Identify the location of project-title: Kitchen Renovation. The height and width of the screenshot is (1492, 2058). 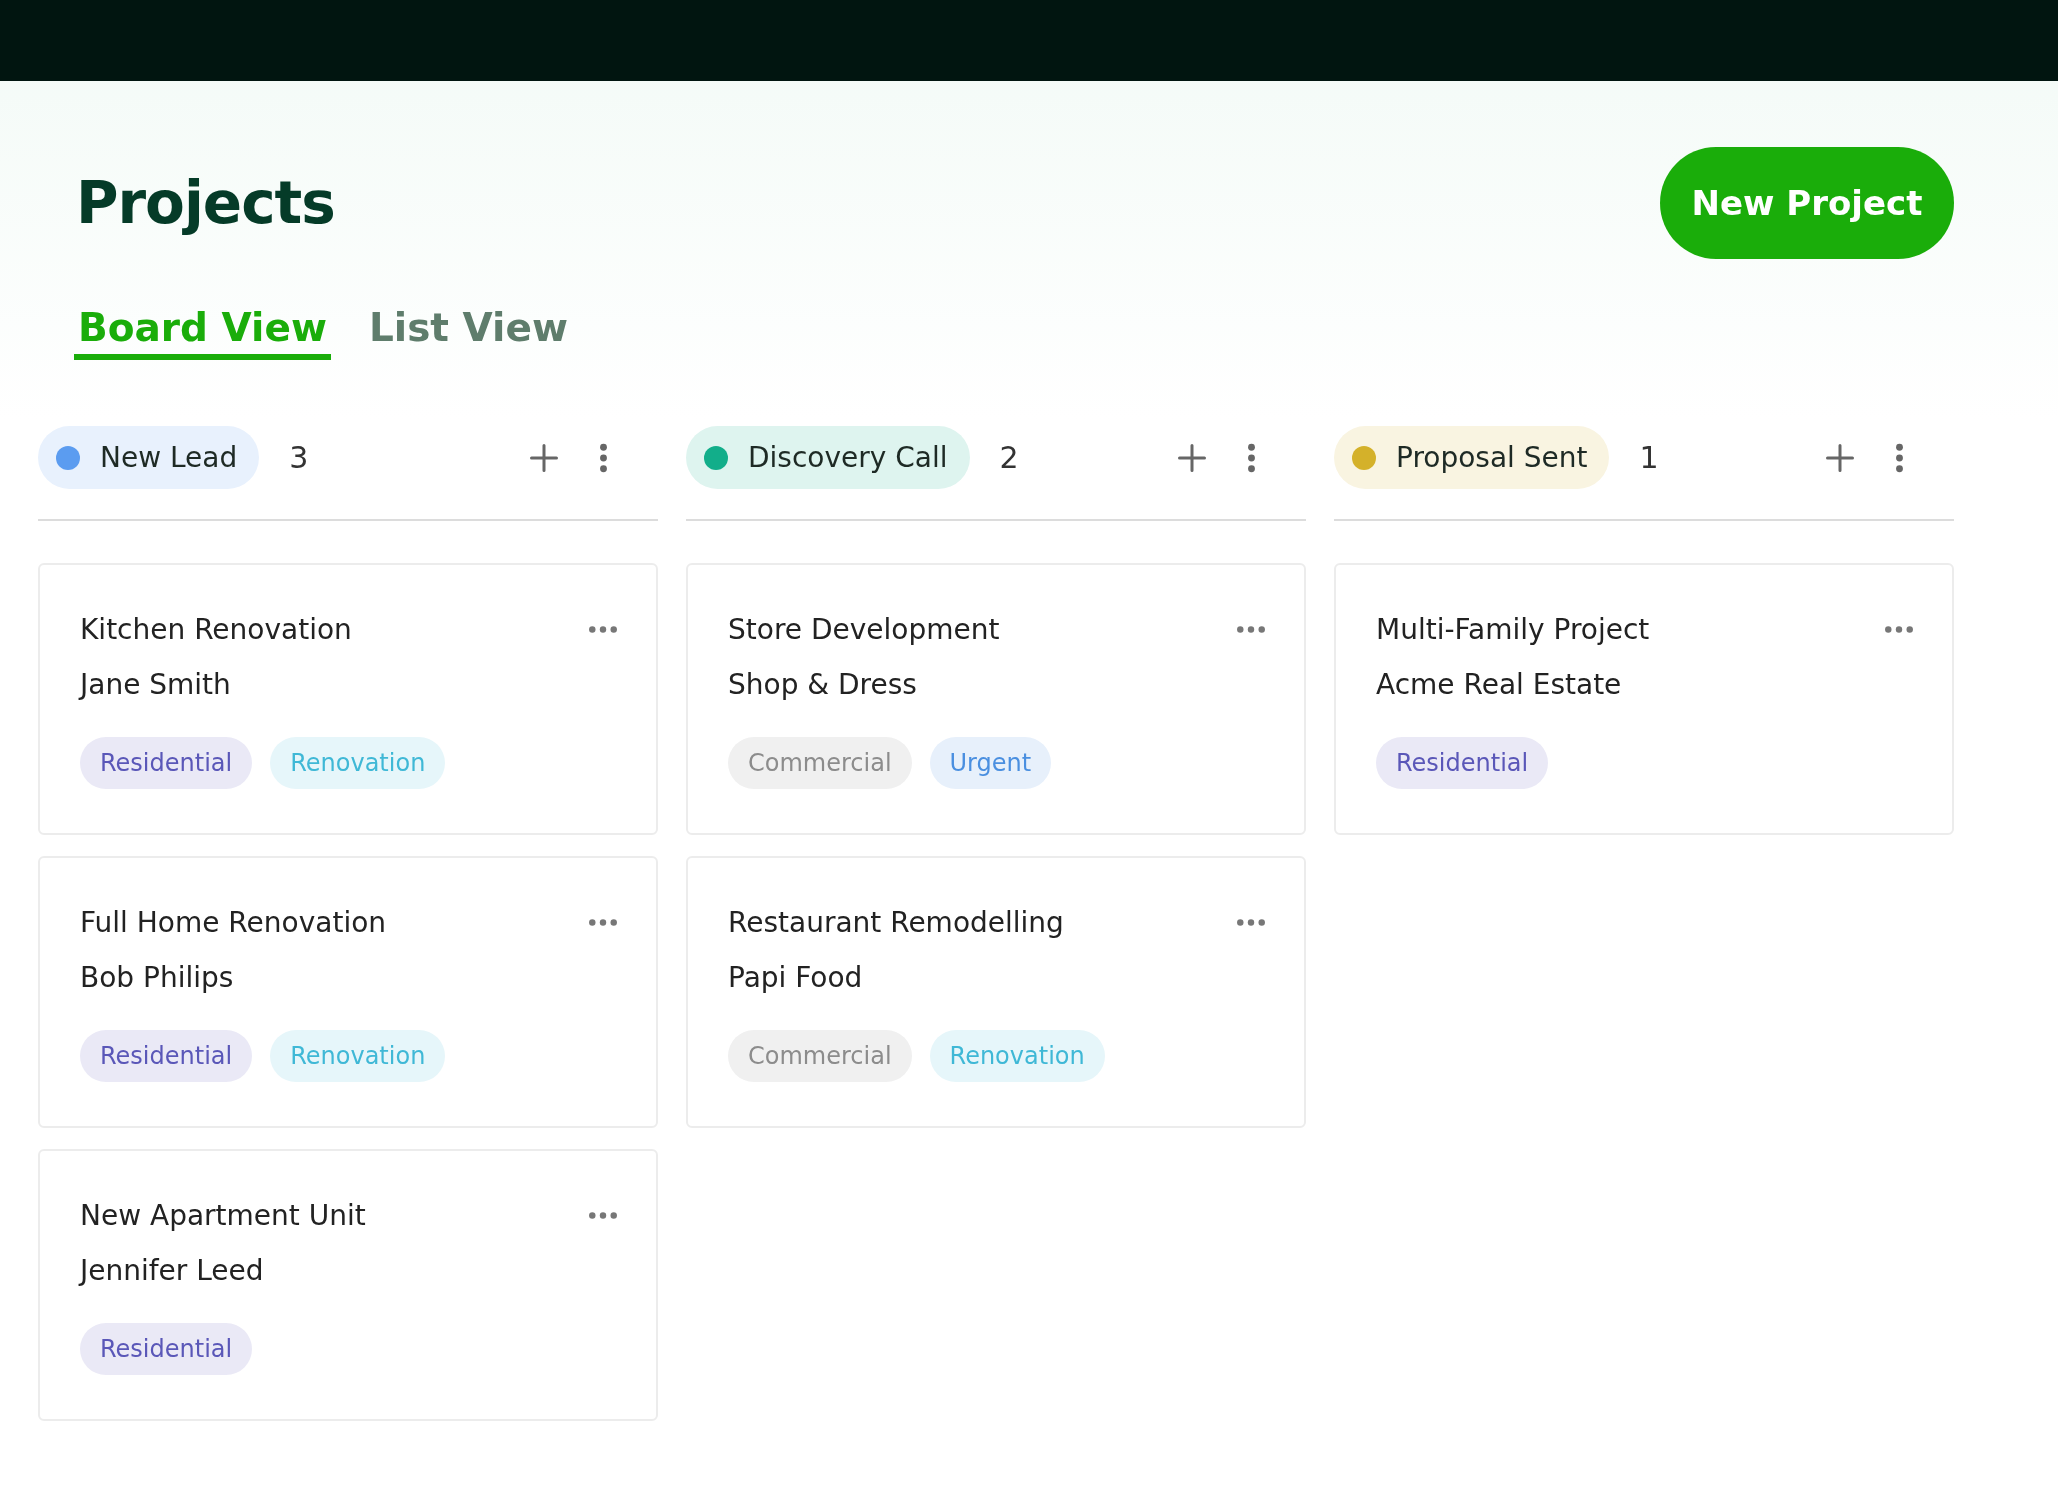
(216, 629).